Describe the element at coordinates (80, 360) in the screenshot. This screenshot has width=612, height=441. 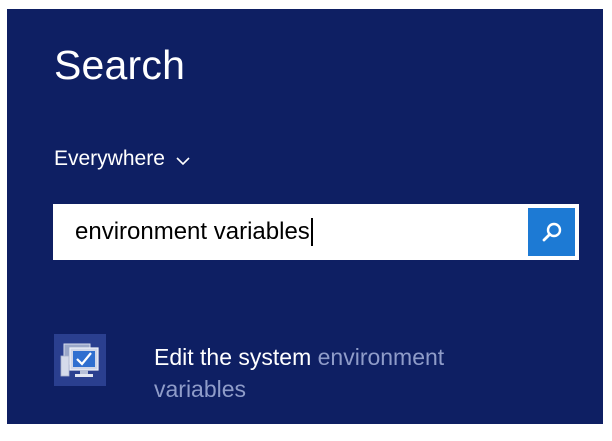
I see `system-monitor-icon` at that location.